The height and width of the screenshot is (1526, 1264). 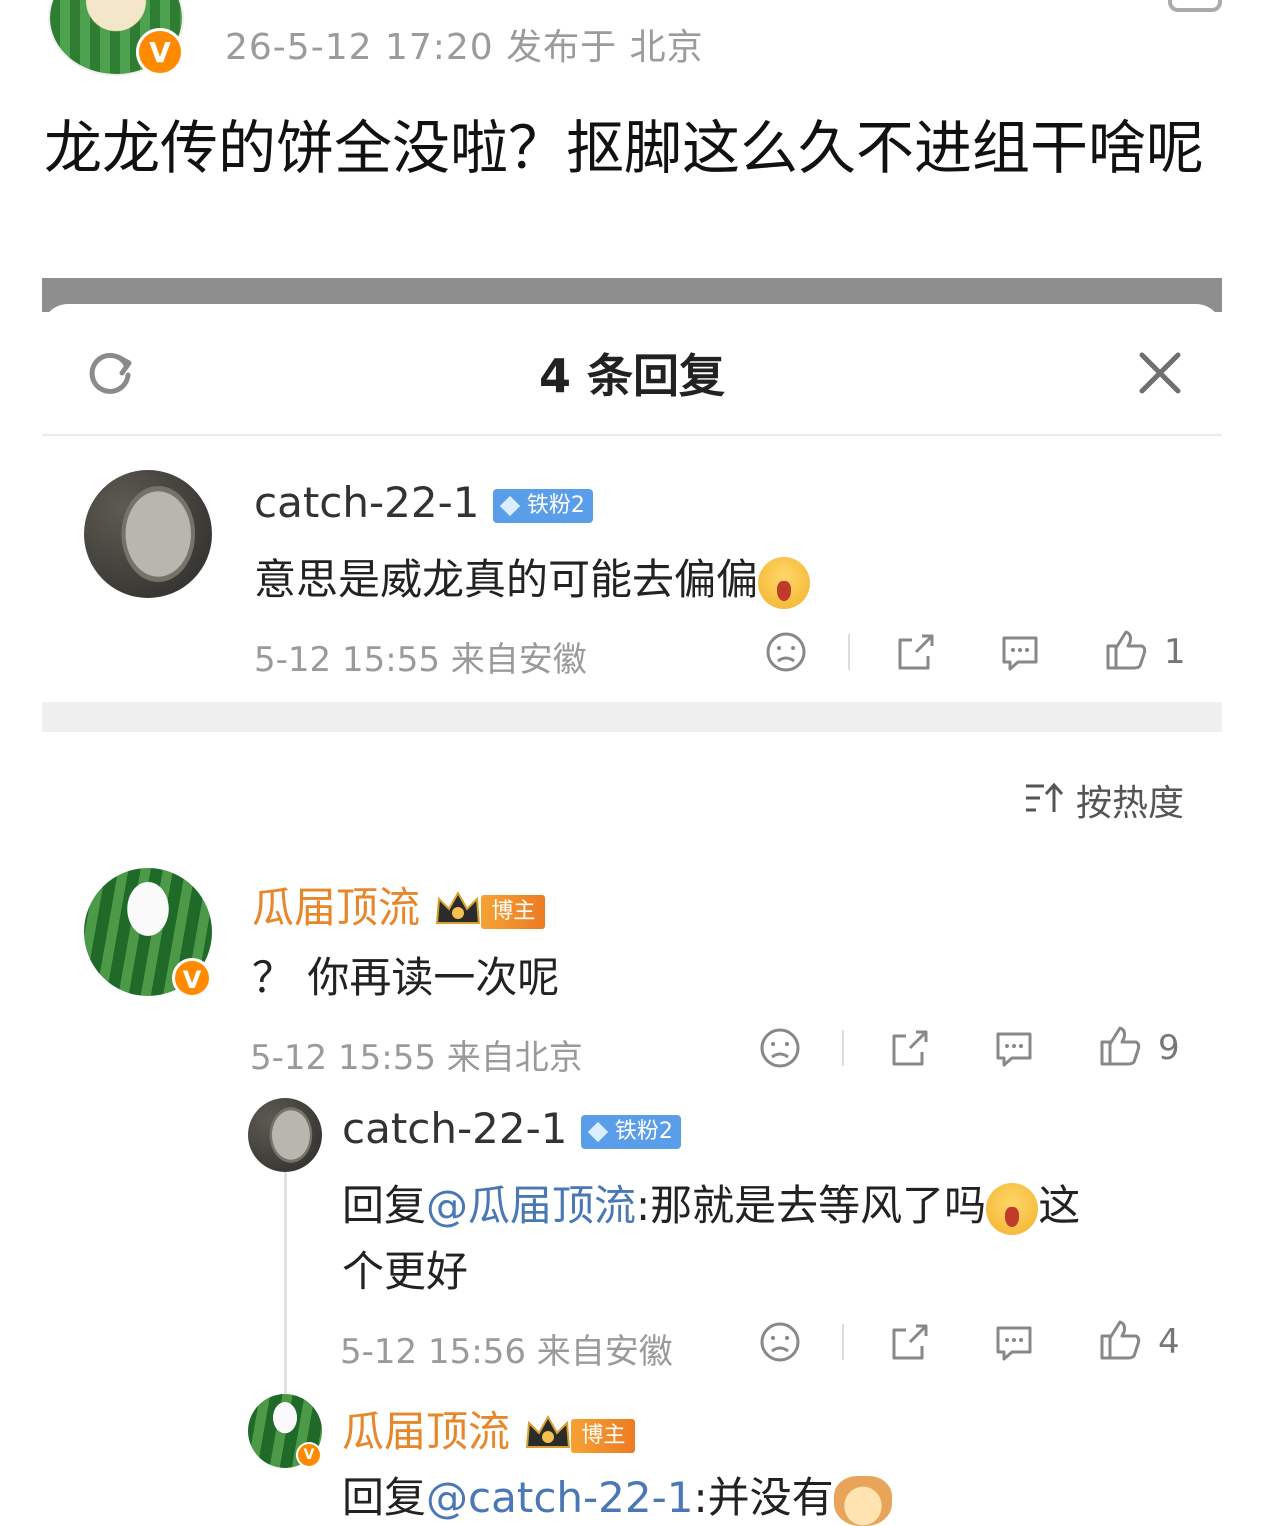 What do you see at coordinates (632, 717) in the screenshot?
I see `section-gap` at bounding box center [632, 717].